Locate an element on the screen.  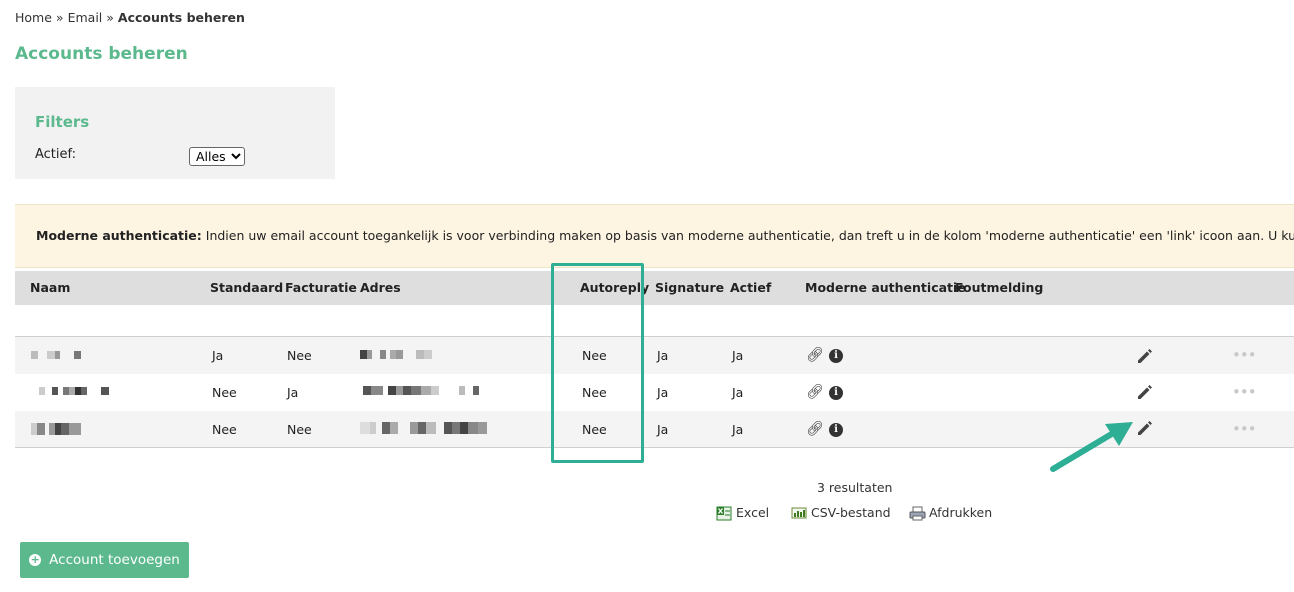
csv-icon is located at coordinates (799, 513).